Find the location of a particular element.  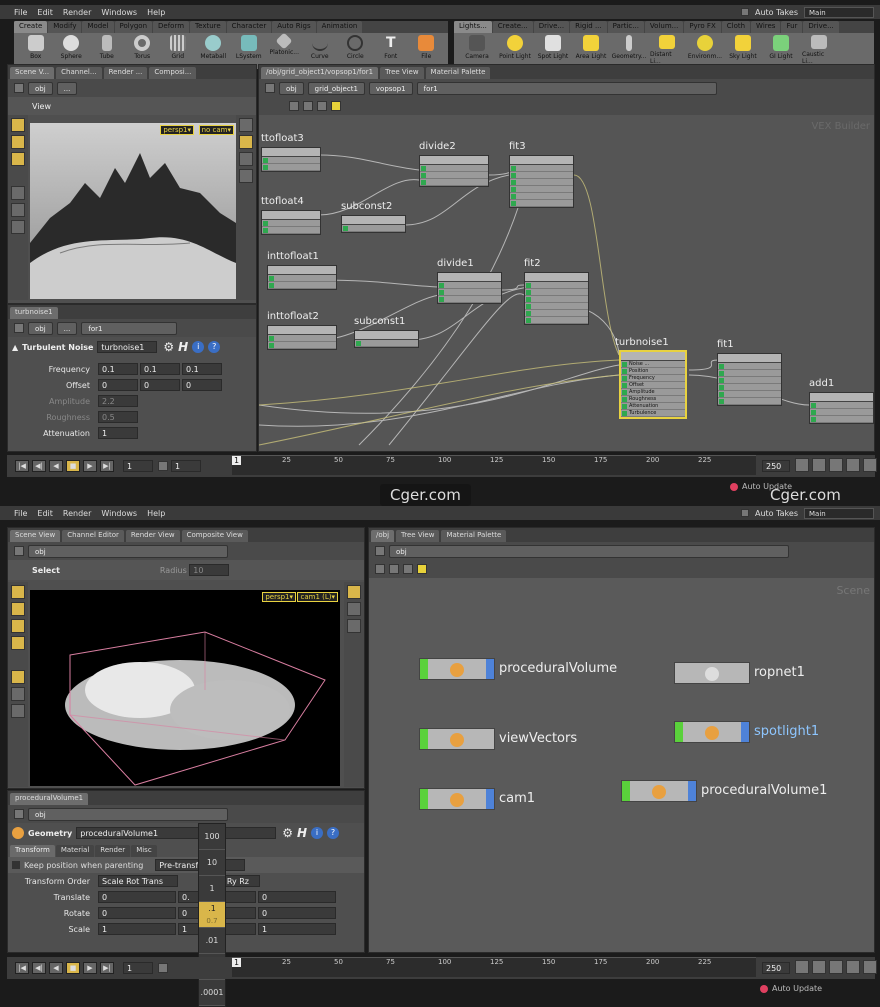

vop-node-fit1 is located at coordinates (749, 379).